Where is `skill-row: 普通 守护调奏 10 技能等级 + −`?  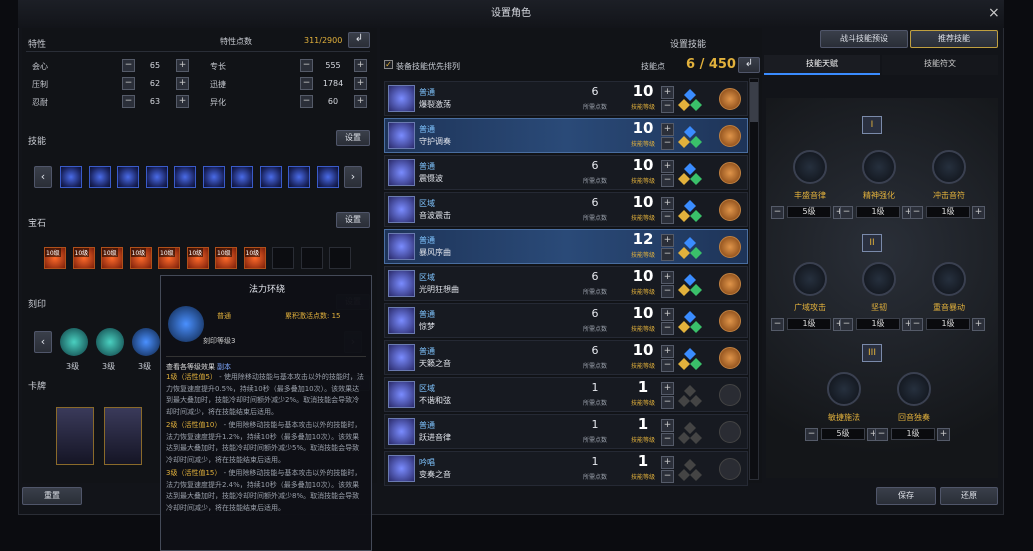 skill-row: 普通 守护调奏 10 技能等级 + − is located at coordinates (566, 135).